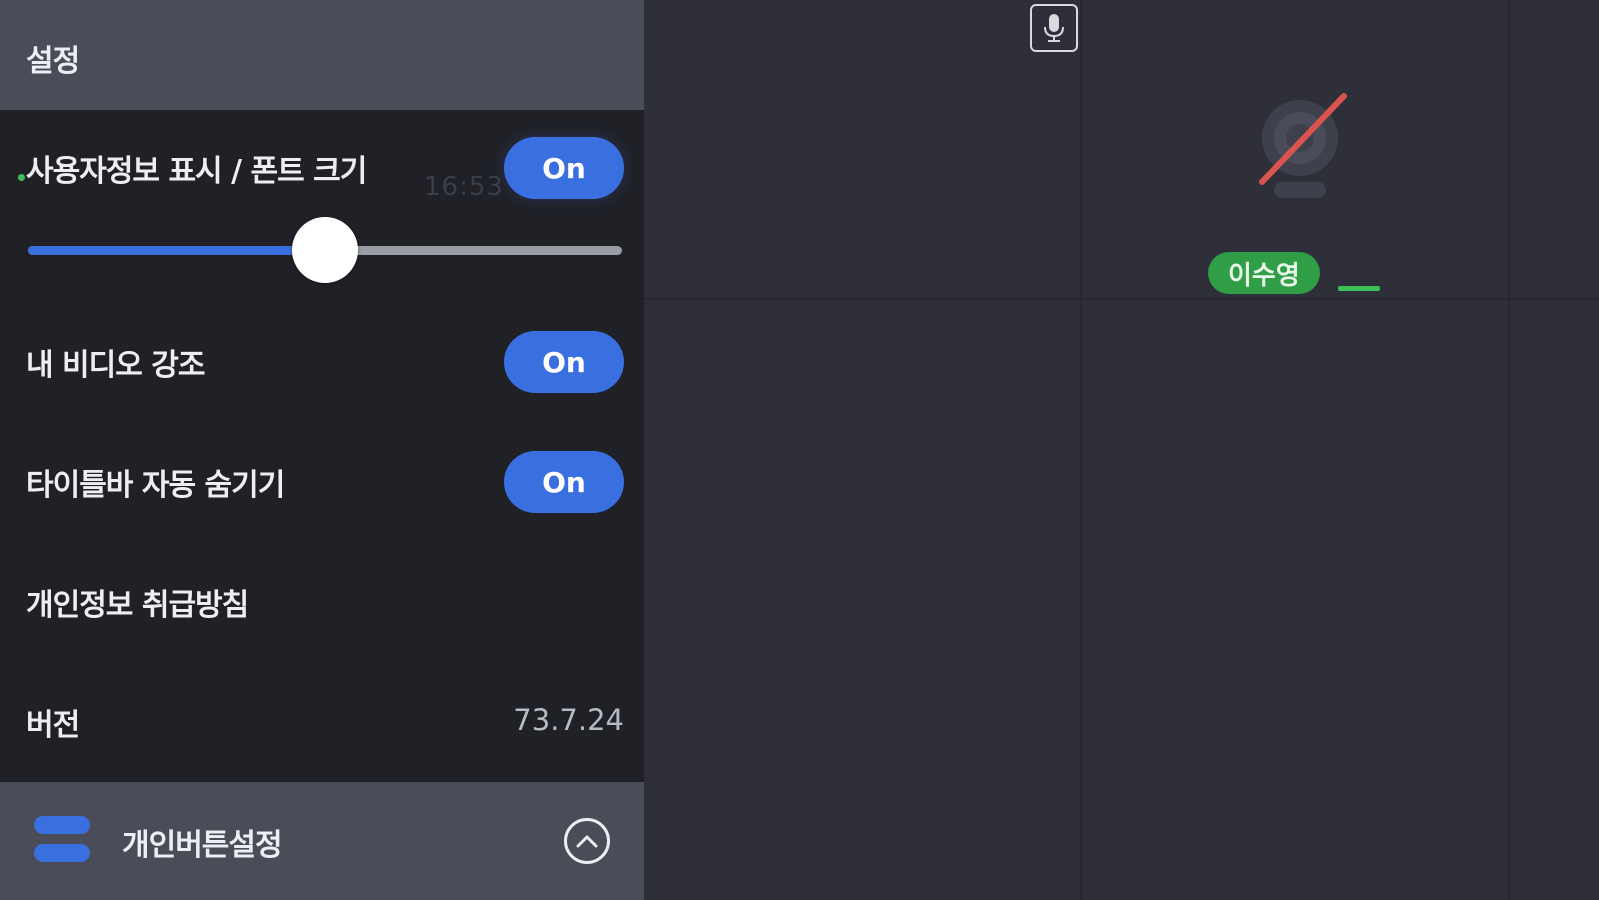 The width and height of the screenshot is (1599, 900). Describe the element at coordinates (1054, 28) in the screenshot. I see `mic-icon` at that location.